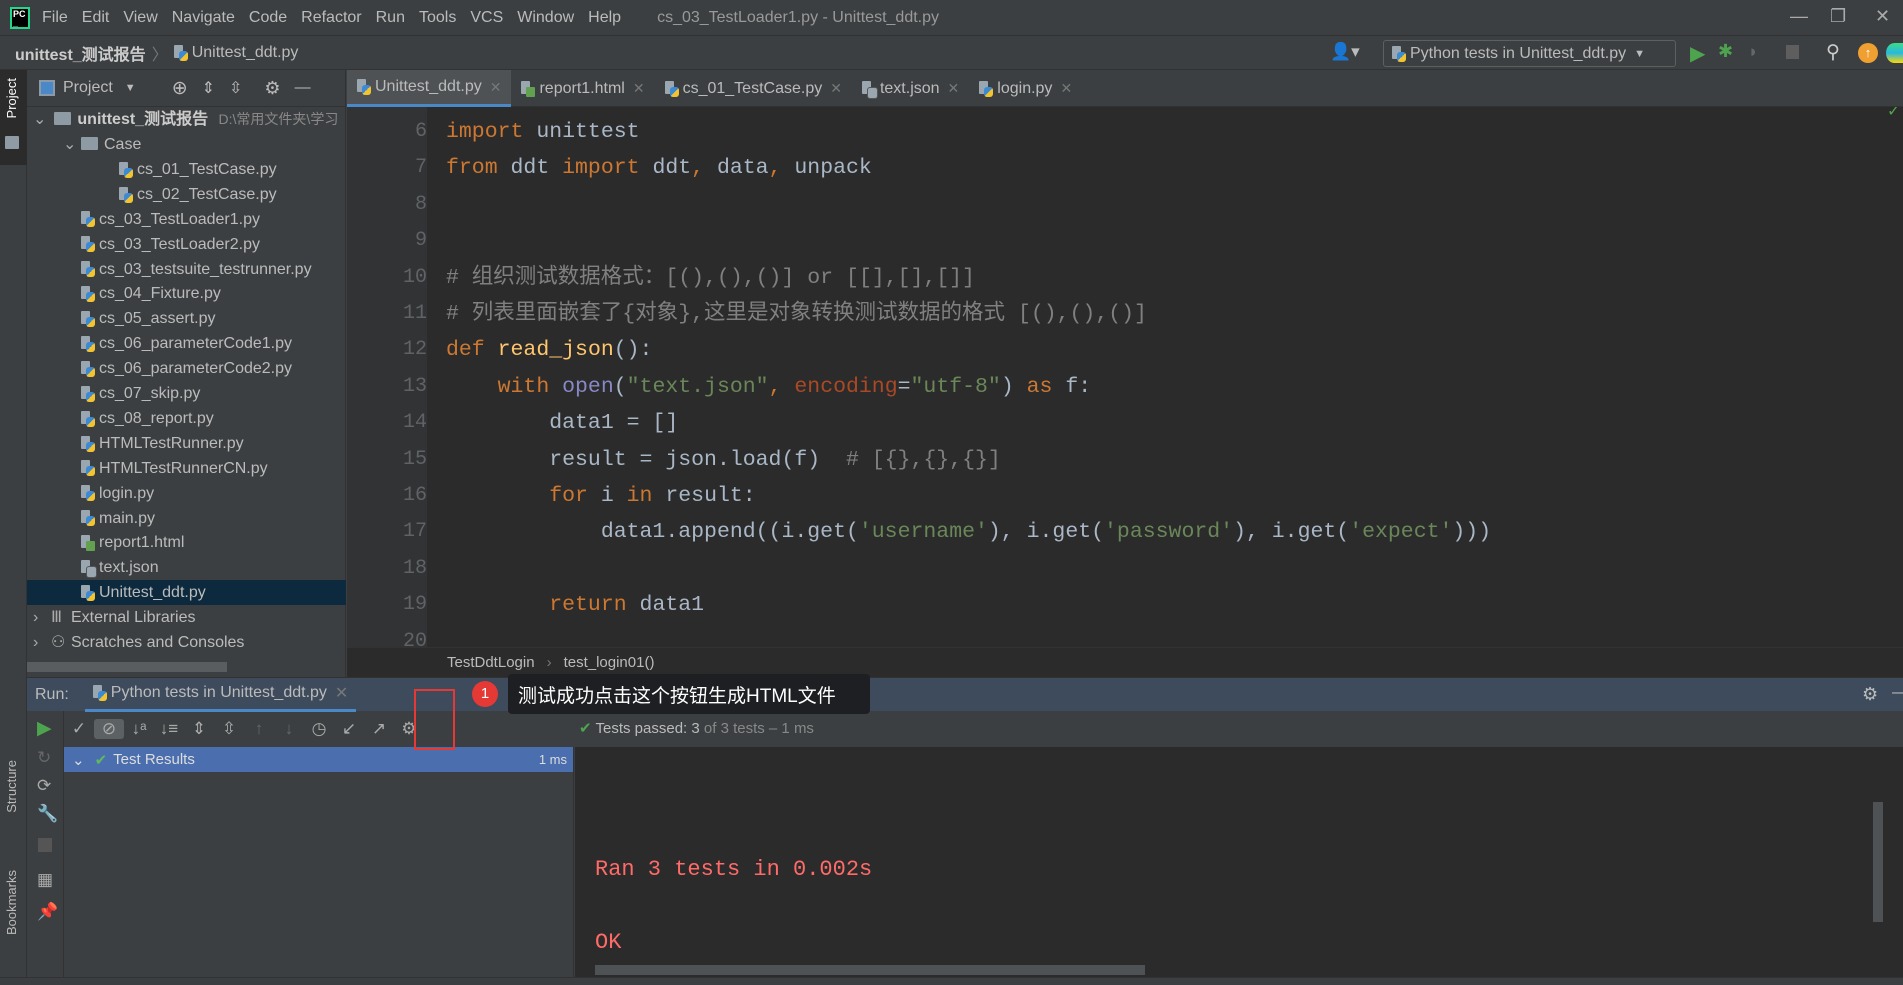  Describe the element at coordinates (161, 219) in the screenshot. I see `tree-item: cs_03_TestLoader1.py` at that location.